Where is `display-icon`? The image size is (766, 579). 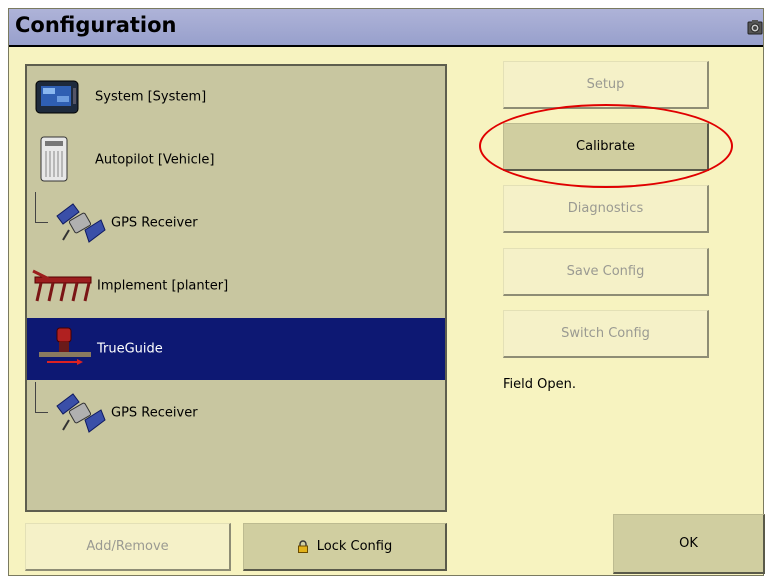
display-icon is located at coordinates (57, 97).